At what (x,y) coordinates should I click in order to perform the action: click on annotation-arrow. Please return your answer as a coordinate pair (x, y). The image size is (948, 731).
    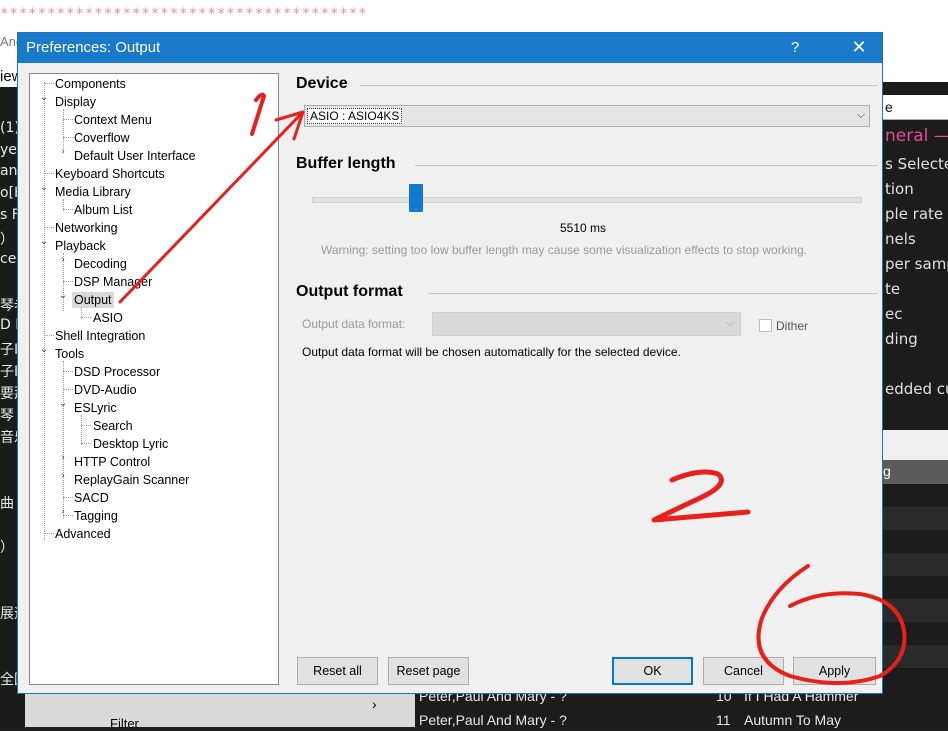
    Looking at the image, I should click on (210, 208).